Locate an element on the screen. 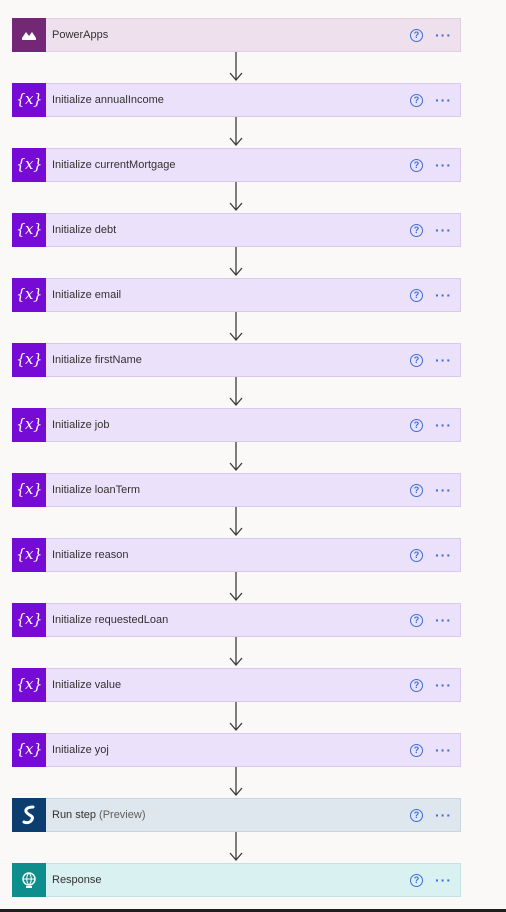 The width and height of the screenshot is (506, 912). step-title: Initialize firstName is located at coordinates (231, 360).